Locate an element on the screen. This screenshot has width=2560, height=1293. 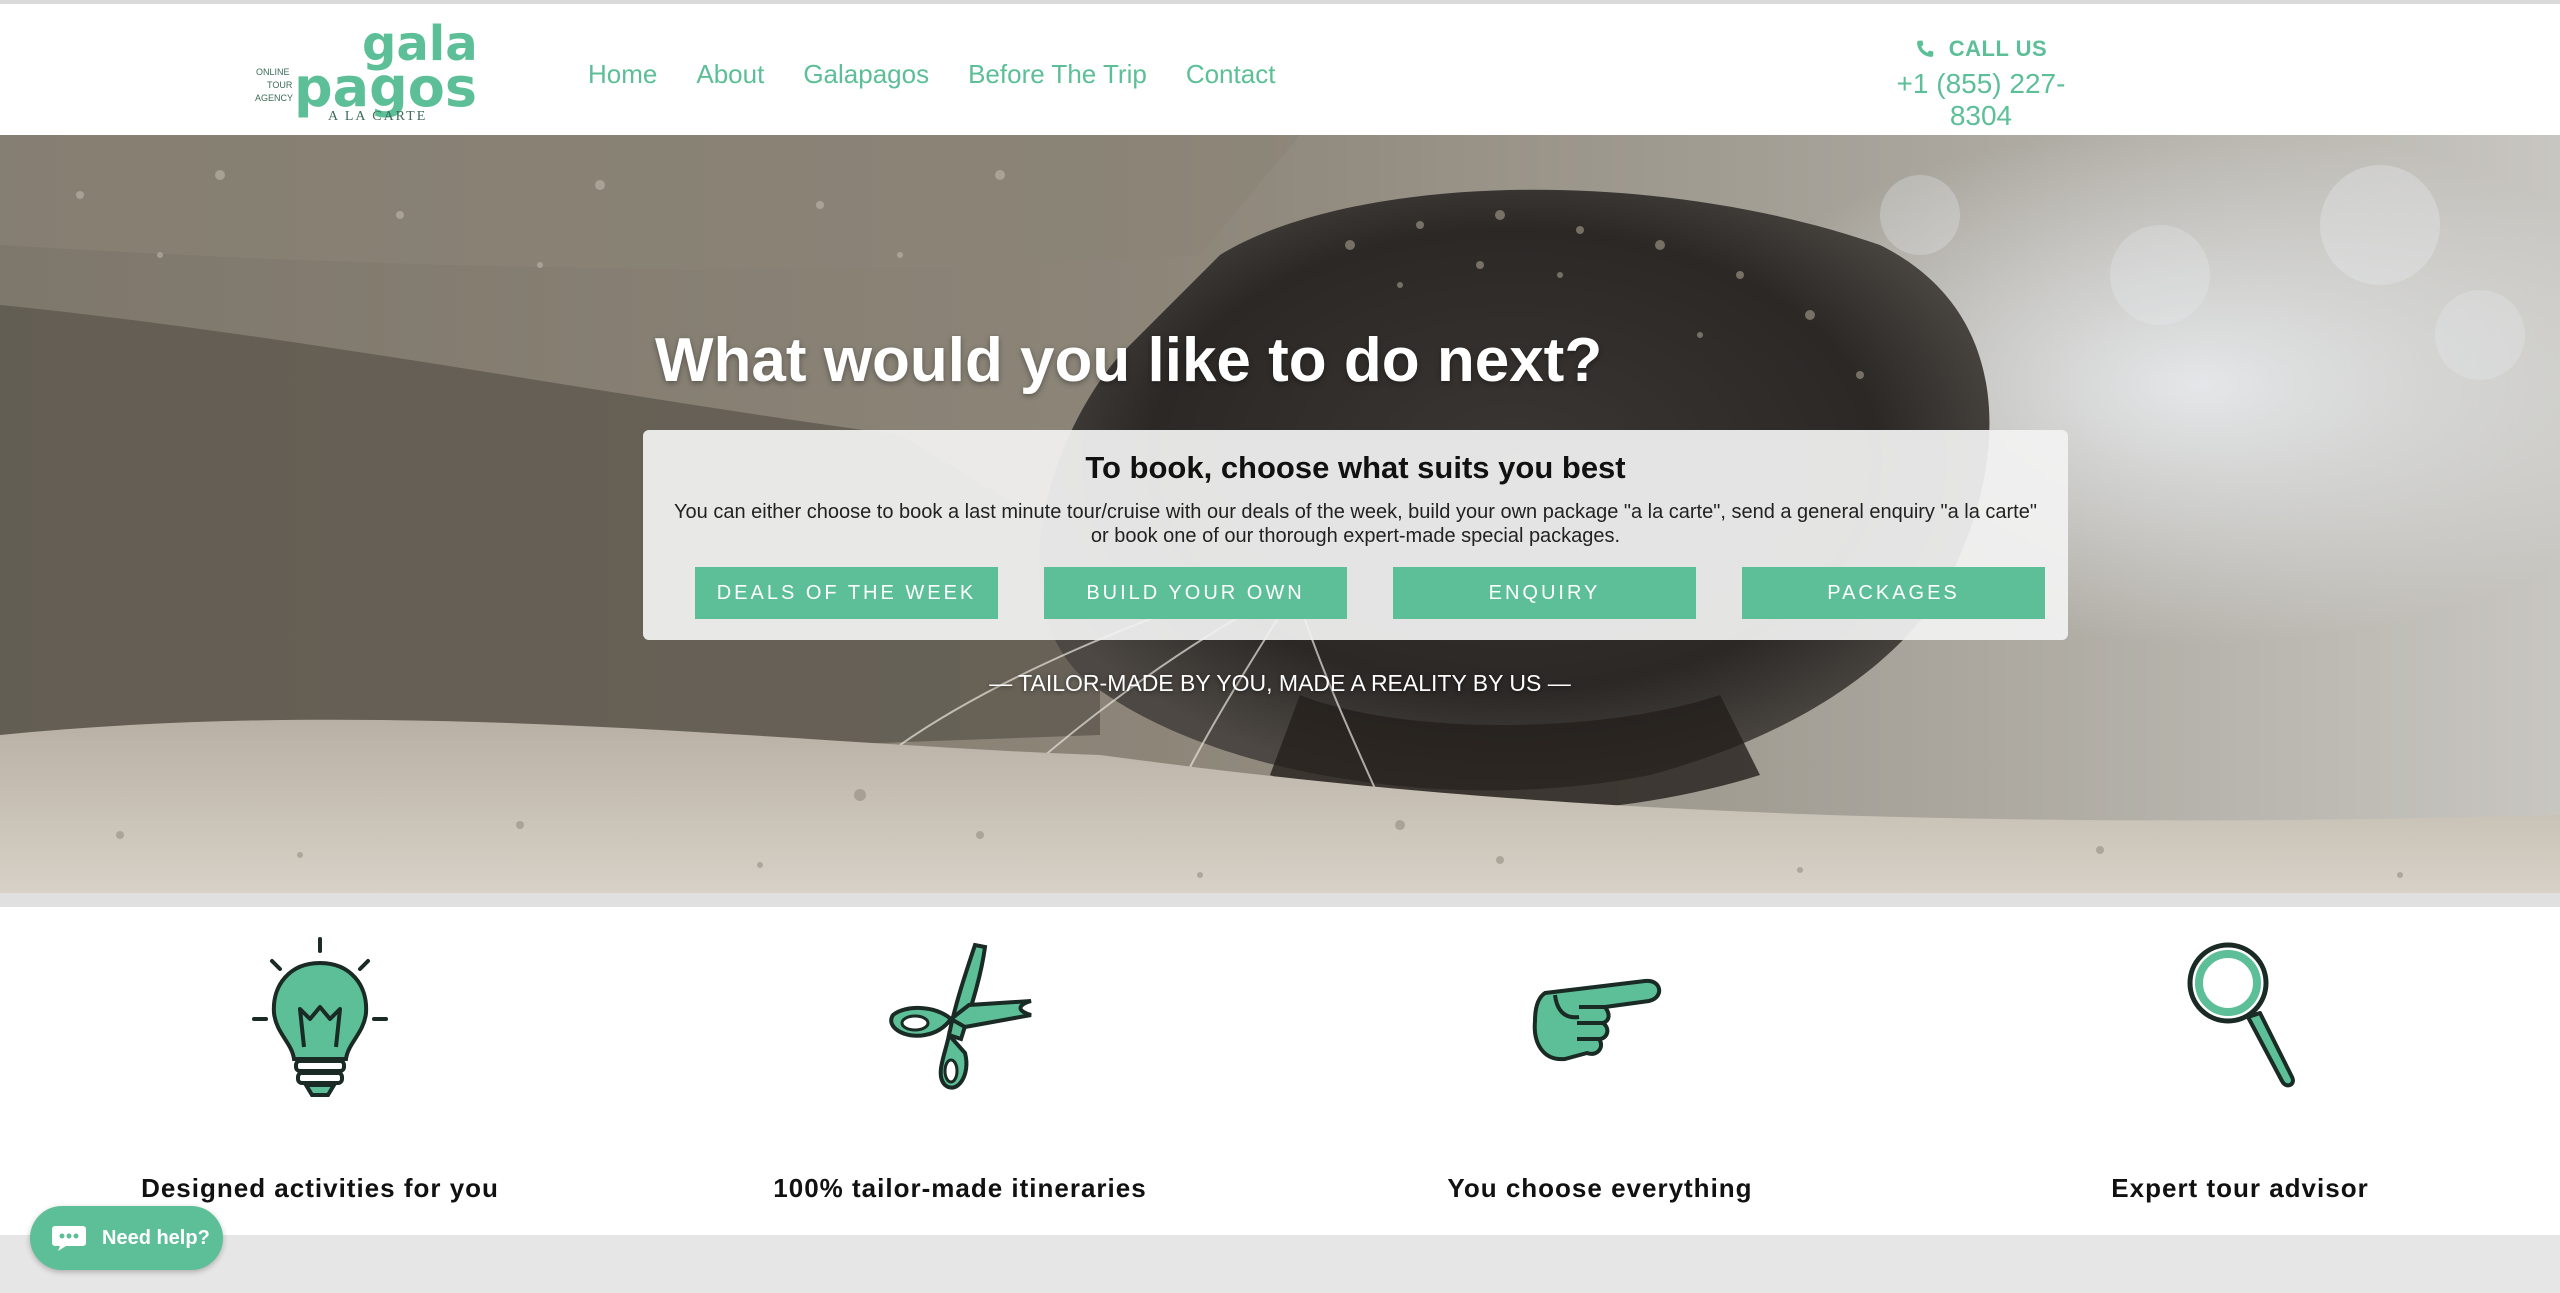
logo-tag: A LA CARTE is located at coordinates (377, 116).